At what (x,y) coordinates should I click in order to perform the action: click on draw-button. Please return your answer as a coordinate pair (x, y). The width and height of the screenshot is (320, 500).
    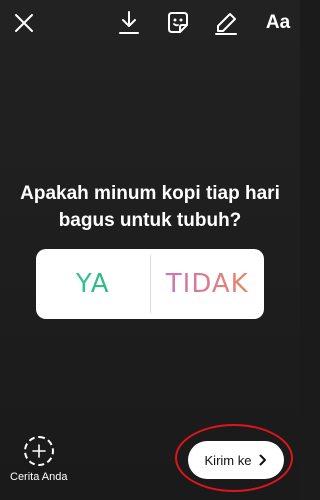
    Looking at the image, I should click on (226, 23).